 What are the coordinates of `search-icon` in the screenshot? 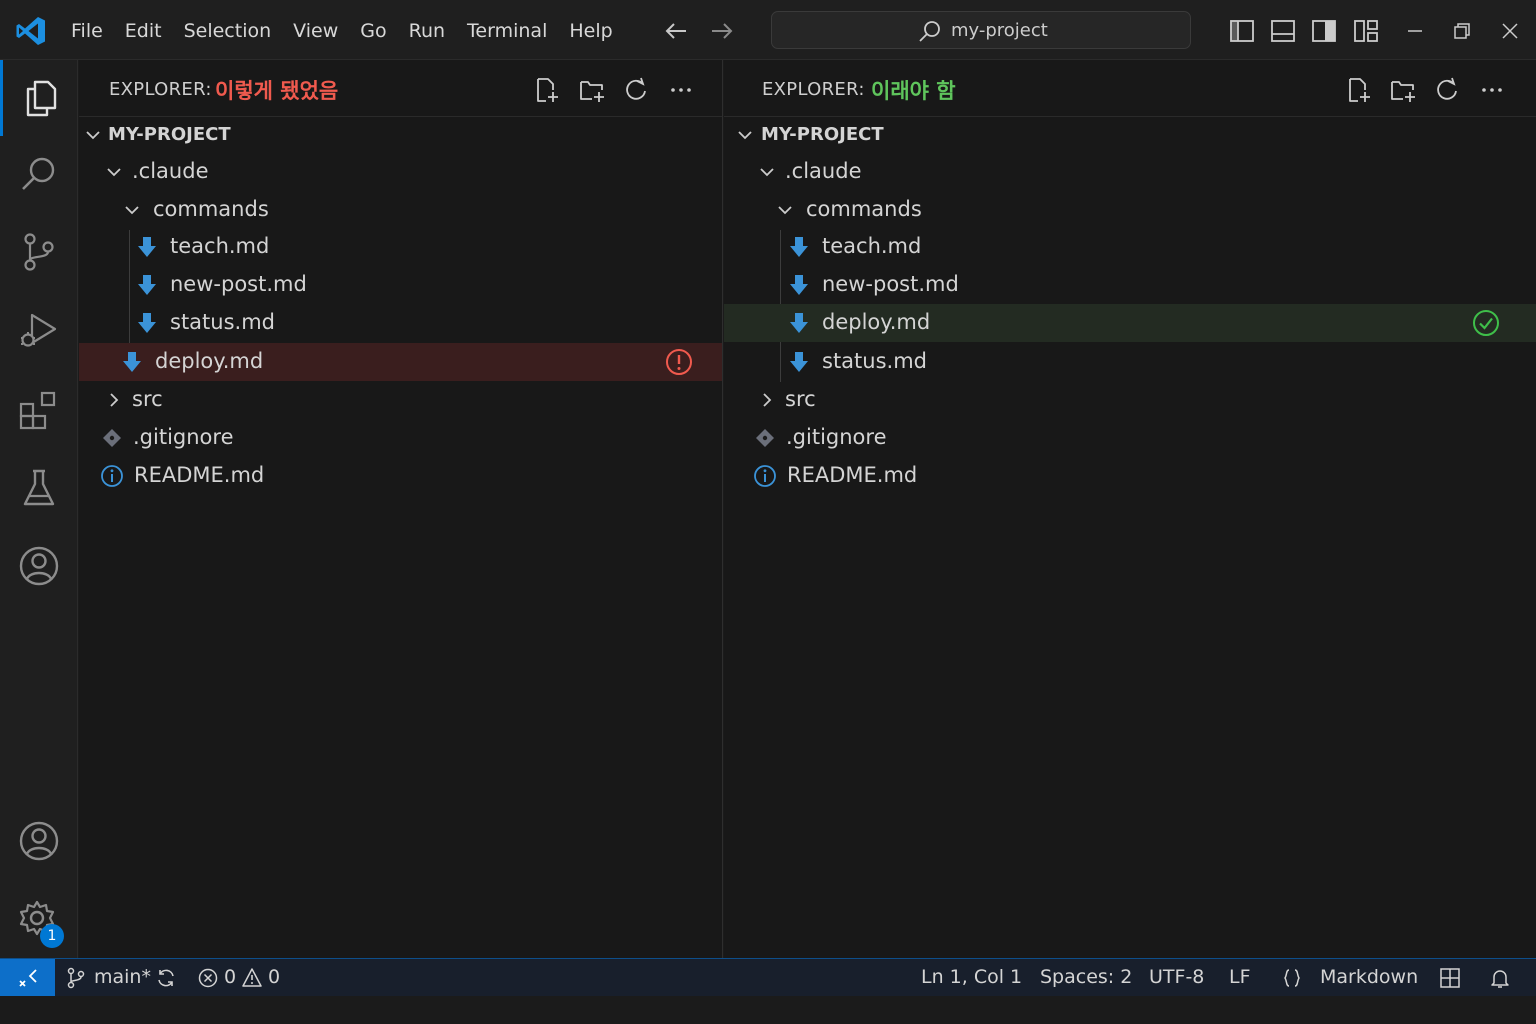 It's located at (38, 173).